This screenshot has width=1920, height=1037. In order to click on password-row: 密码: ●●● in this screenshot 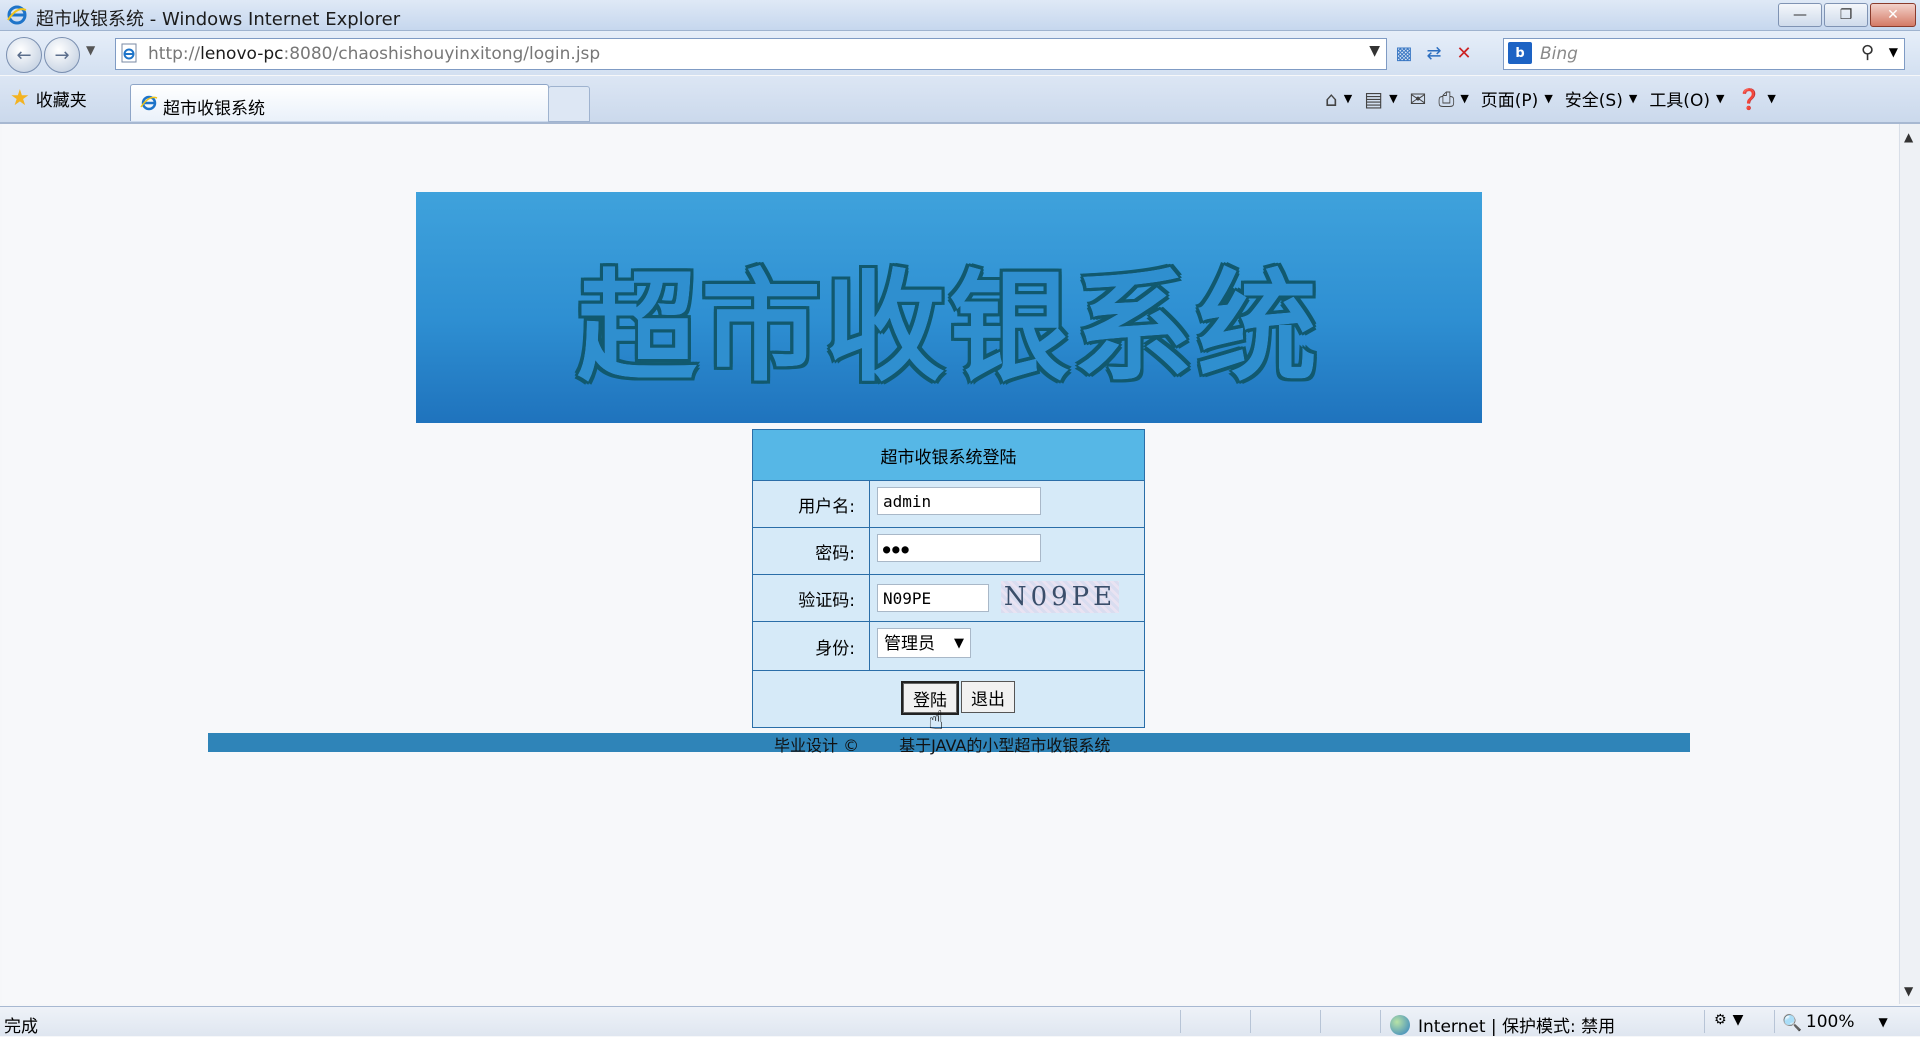, I will do `click(948, 551)`.